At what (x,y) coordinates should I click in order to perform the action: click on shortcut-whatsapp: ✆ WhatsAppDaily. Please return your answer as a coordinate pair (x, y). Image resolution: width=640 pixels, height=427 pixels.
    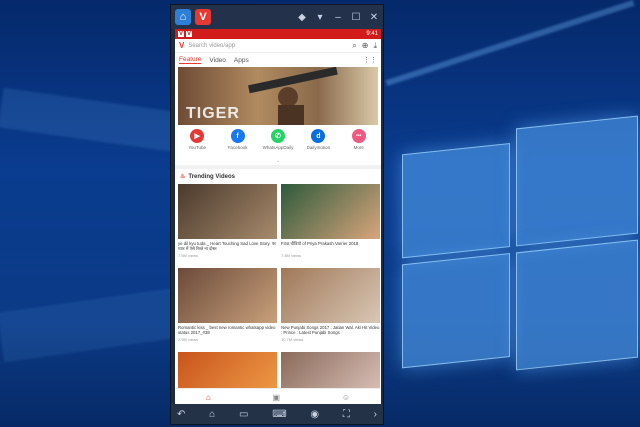
    Looking at the image, I should click on (278, 144).